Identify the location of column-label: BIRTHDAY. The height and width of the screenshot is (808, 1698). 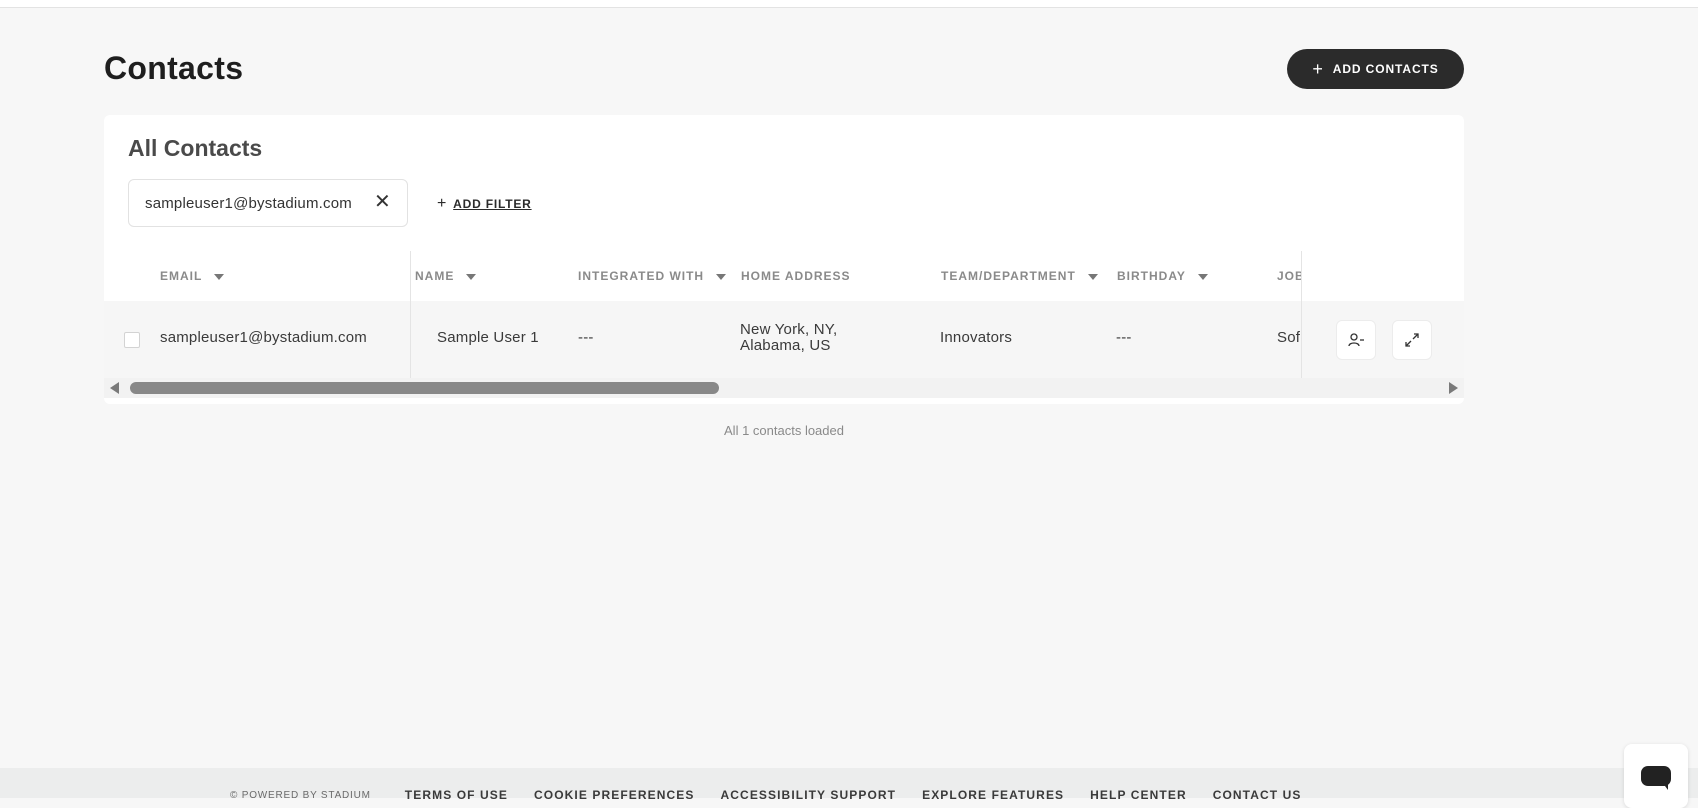
(1151, 276).